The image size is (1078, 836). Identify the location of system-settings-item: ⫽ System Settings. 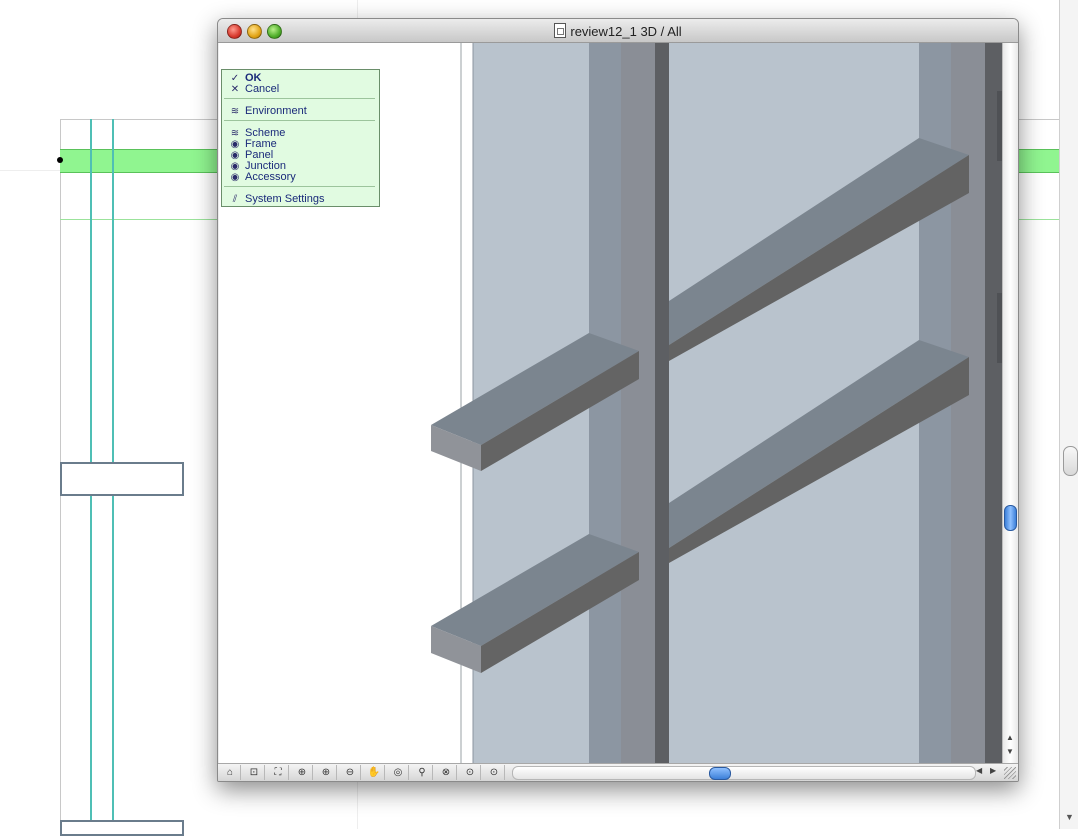
(276, 199).